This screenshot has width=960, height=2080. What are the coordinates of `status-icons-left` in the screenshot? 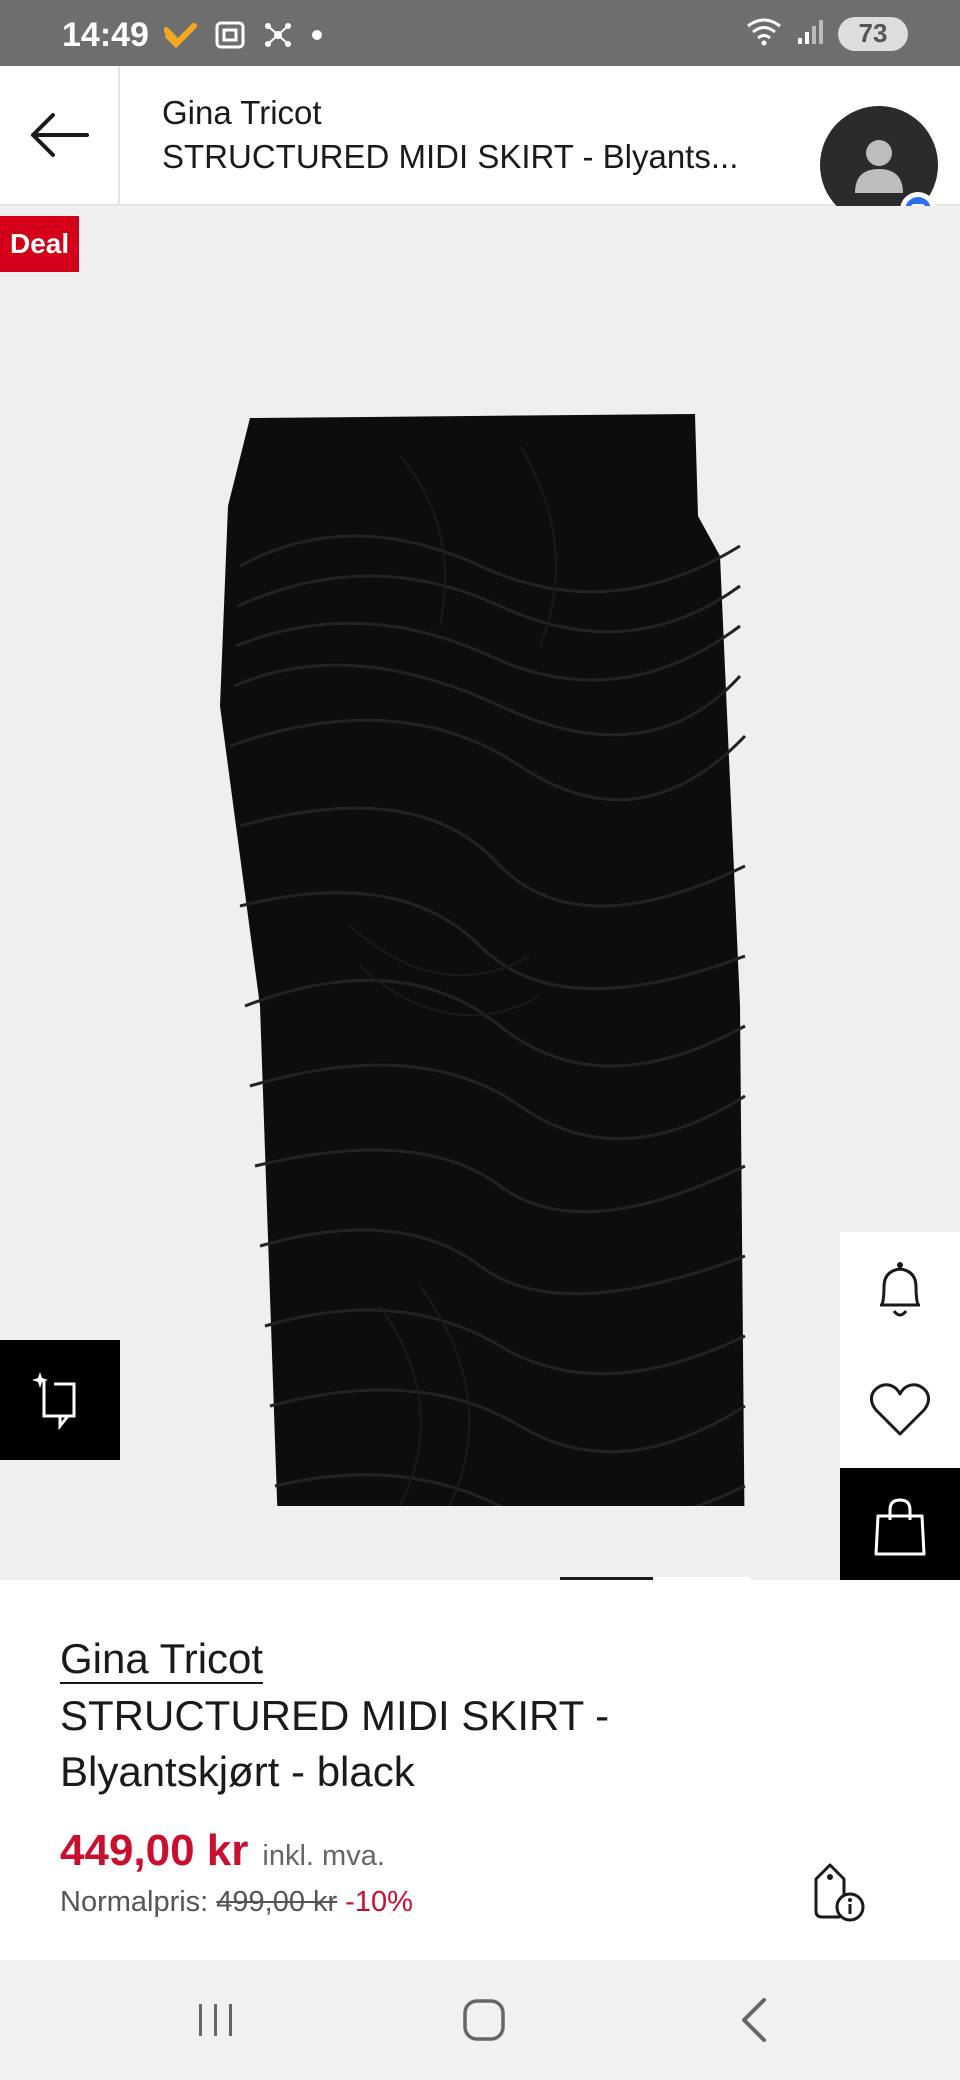 It's located at (243, 37).